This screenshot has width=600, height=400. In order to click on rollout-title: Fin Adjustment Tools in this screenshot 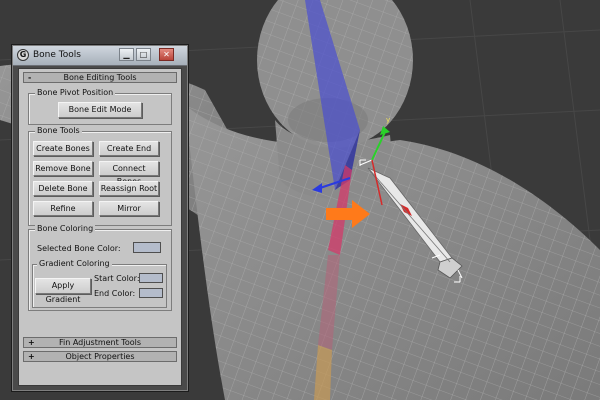, I will do `click(100, 342)`.